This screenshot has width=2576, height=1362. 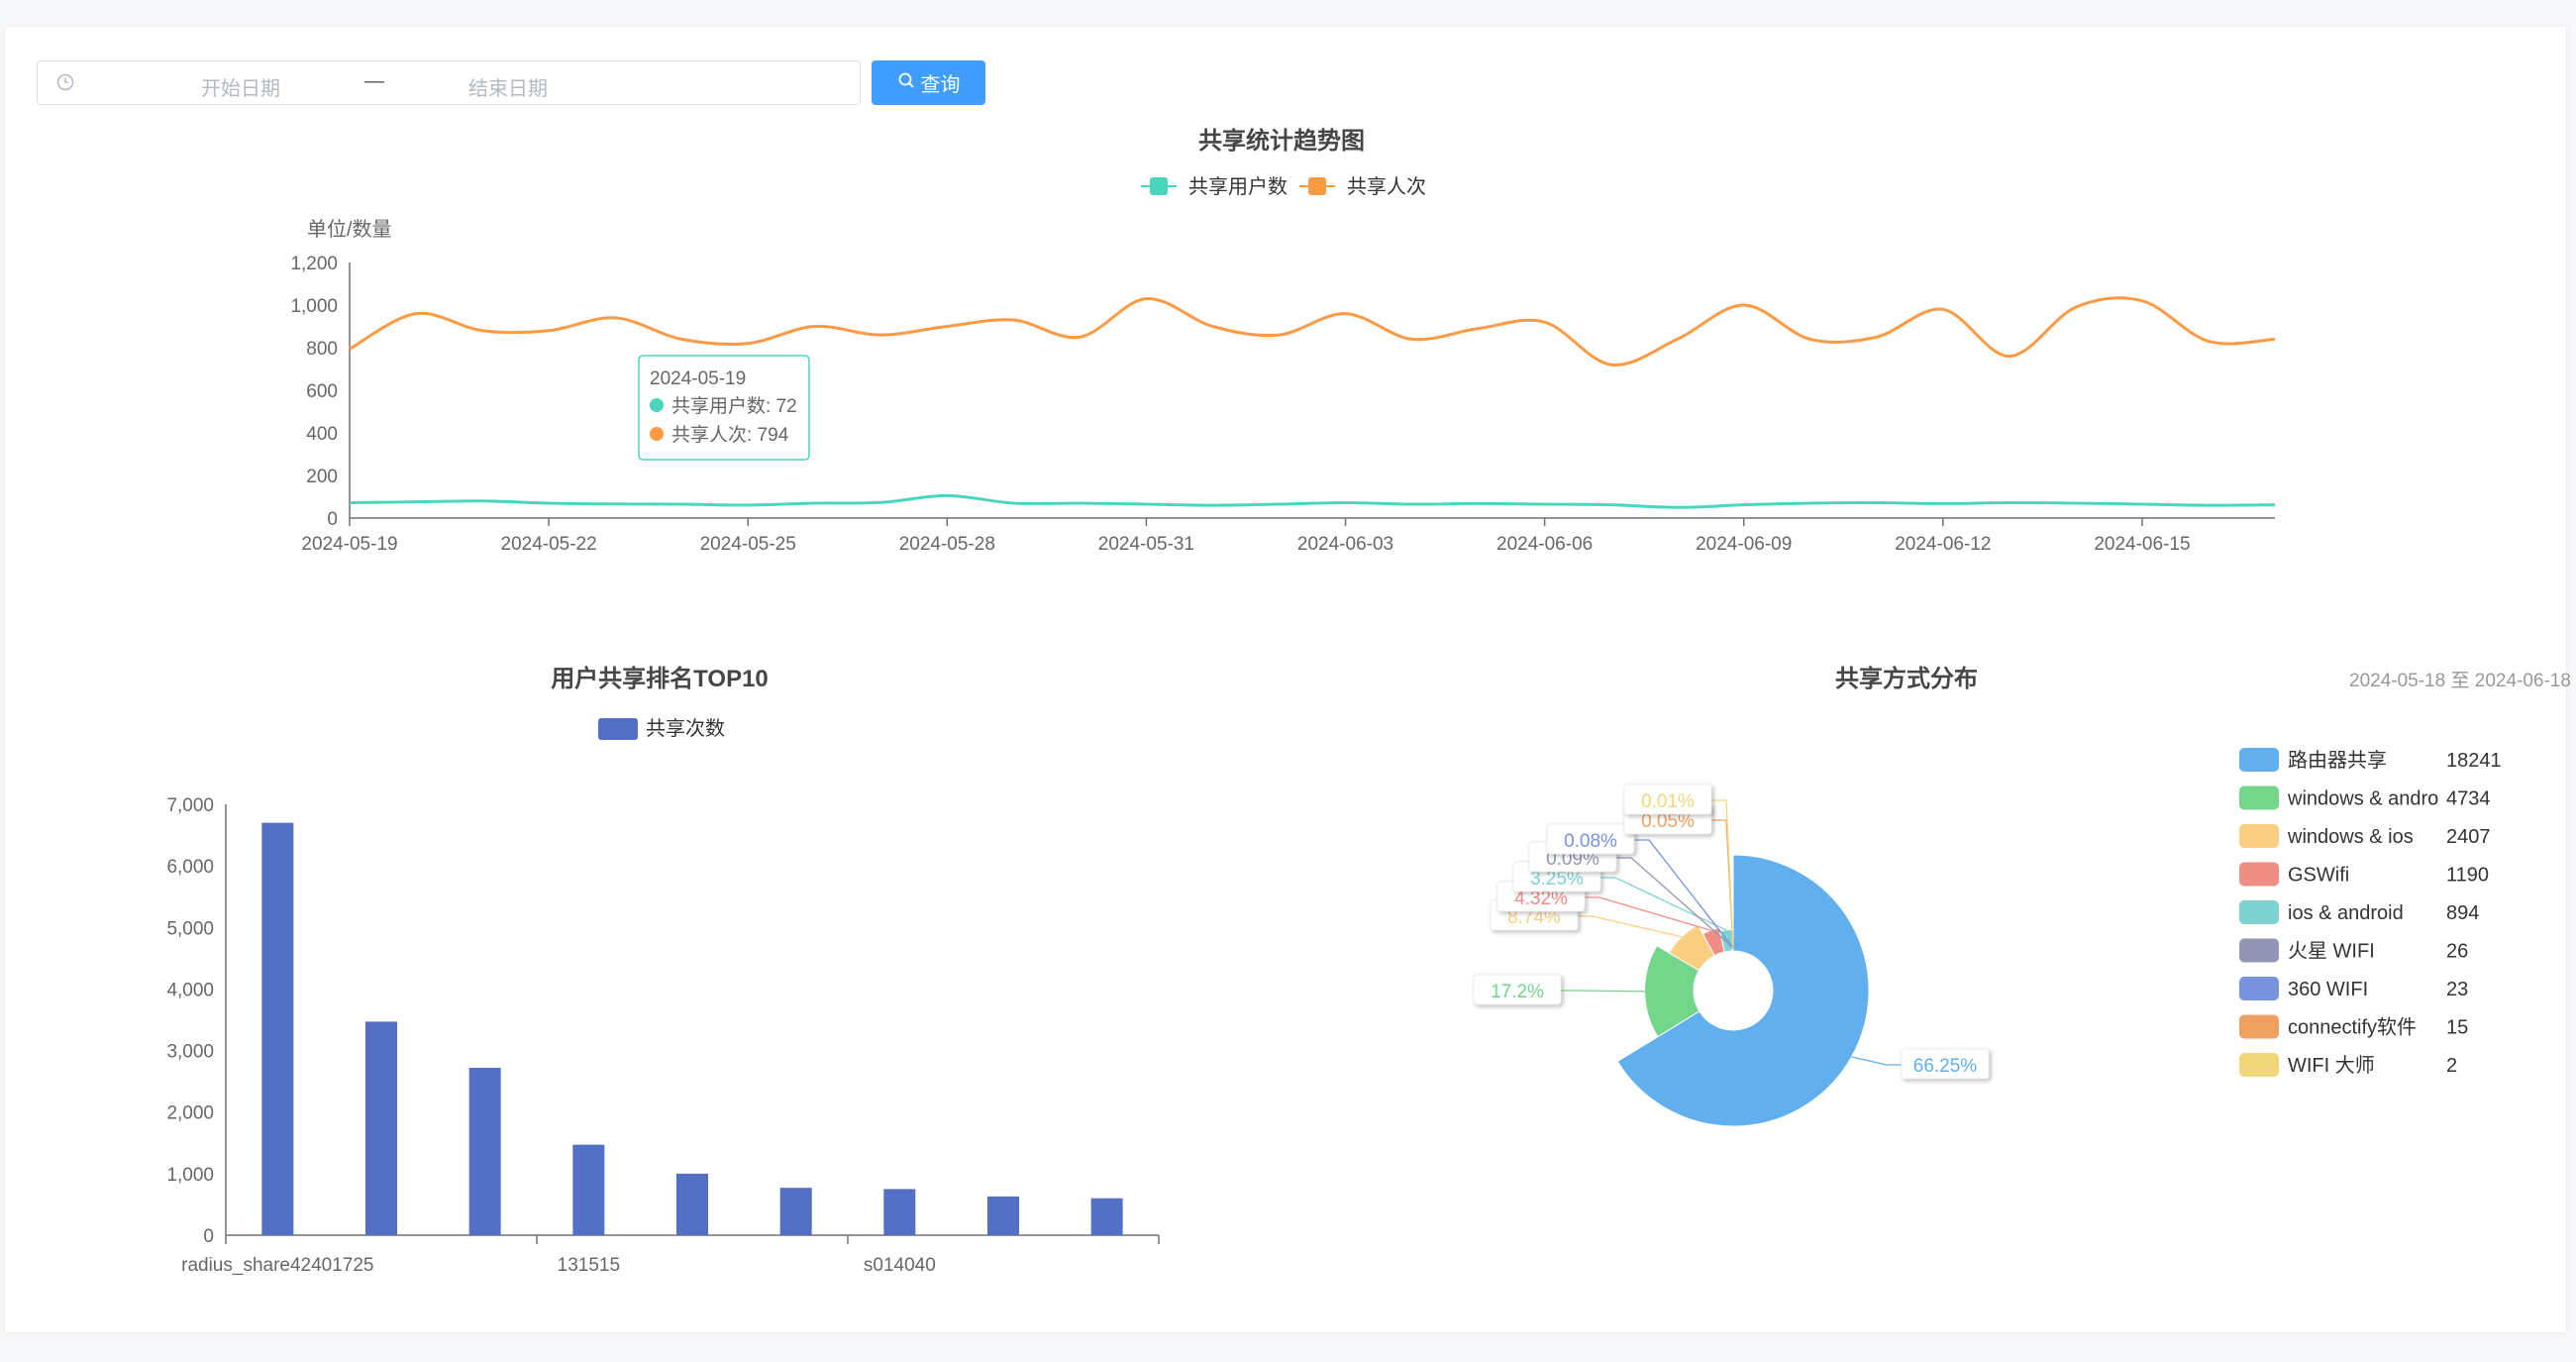 I want to click on pie-legend-value: 15, so click(x=2457, y=1028).